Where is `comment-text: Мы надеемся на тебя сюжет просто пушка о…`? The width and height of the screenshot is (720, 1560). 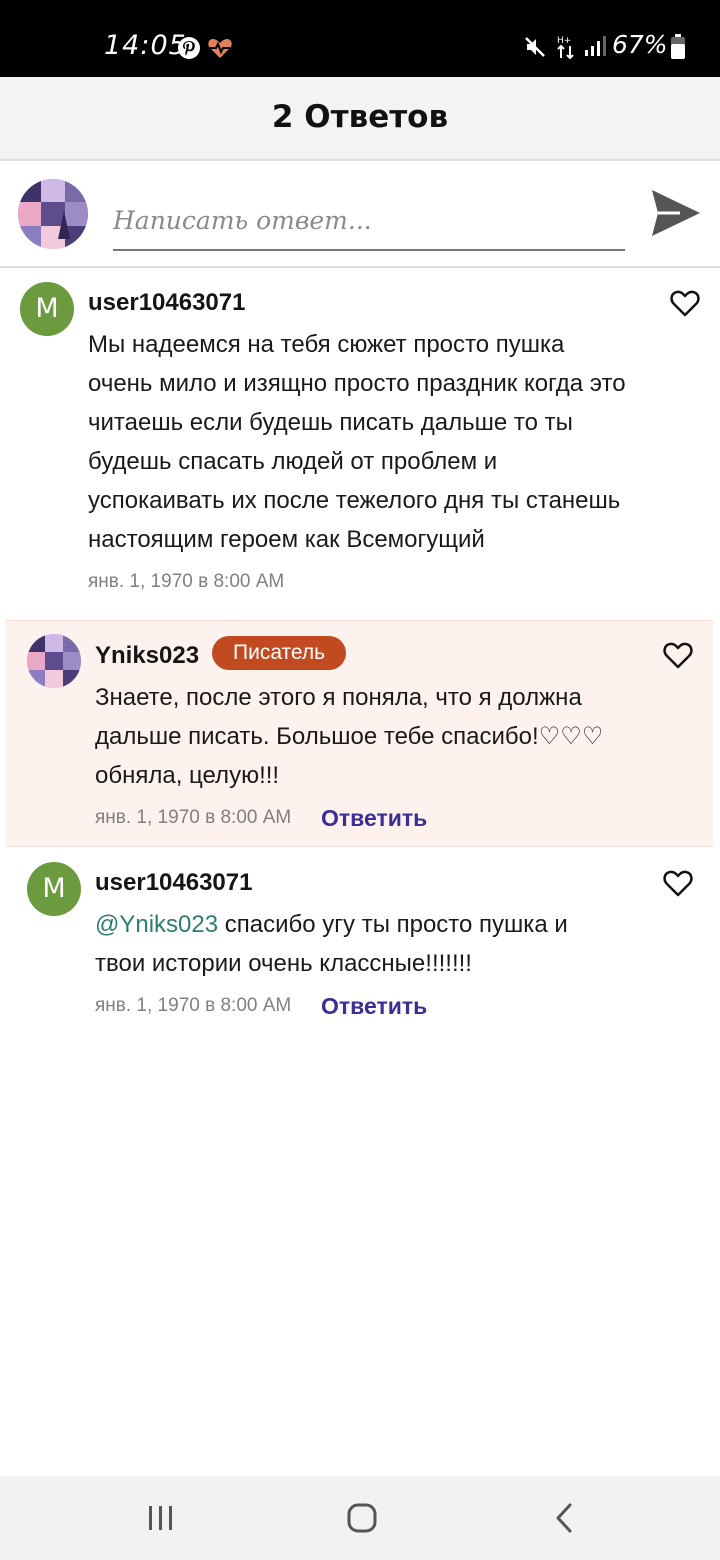 comment-text: Мы надеемся на тебя сюжет просто пушка о… is located at coordinates (357, 442).